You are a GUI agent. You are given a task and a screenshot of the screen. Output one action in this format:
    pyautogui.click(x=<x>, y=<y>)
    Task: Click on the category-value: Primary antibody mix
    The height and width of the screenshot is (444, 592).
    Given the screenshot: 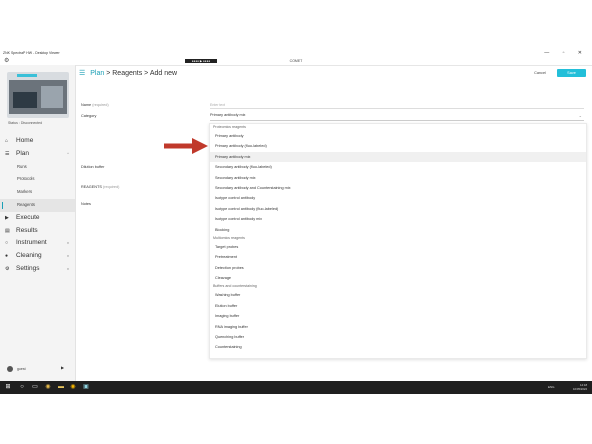 What is the action you would take?
    pyautogui.click(x=228, y=115)
    